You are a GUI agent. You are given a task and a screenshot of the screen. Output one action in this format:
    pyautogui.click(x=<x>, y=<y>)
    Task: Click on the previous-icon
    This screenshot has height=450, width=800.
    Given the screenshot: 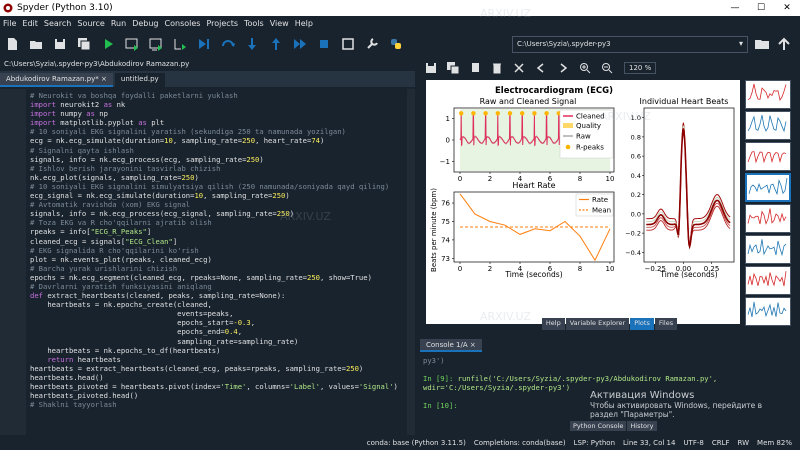 What is the action you would take?
    pyautogui.click(x=541, y=68)
    